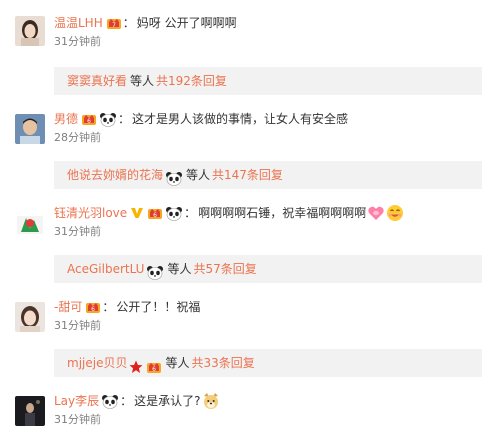 This screenshot has width=482, height=438. What do you see at coordinates (158, 307) in the screenshot?
I see `comment-text: 公开了！！祝福` at bounding box center [158, 307].